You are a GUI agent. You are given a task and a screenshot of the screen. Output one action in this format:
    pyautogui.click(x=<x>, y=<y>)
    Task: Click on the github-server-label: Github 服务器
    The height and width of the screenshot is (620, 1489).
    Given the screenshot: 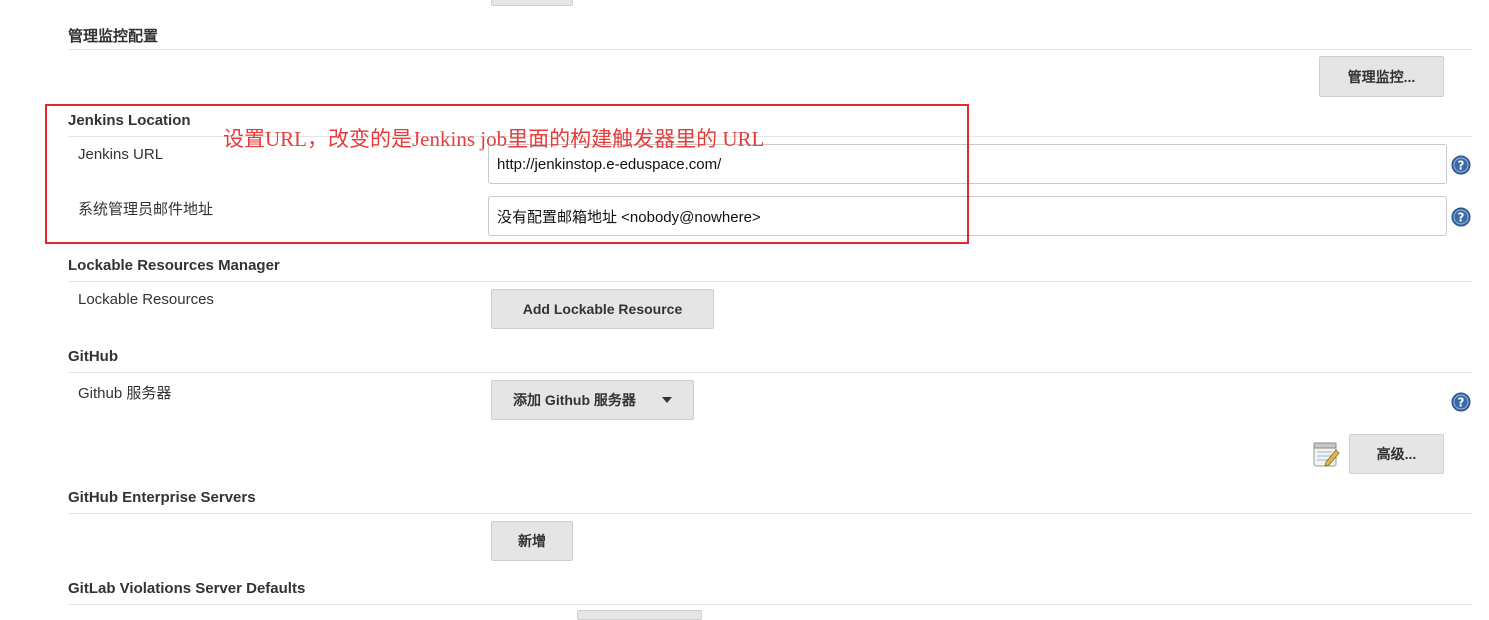 What is the action you would take?
    pyautogui.click(x=125, y=393)
    